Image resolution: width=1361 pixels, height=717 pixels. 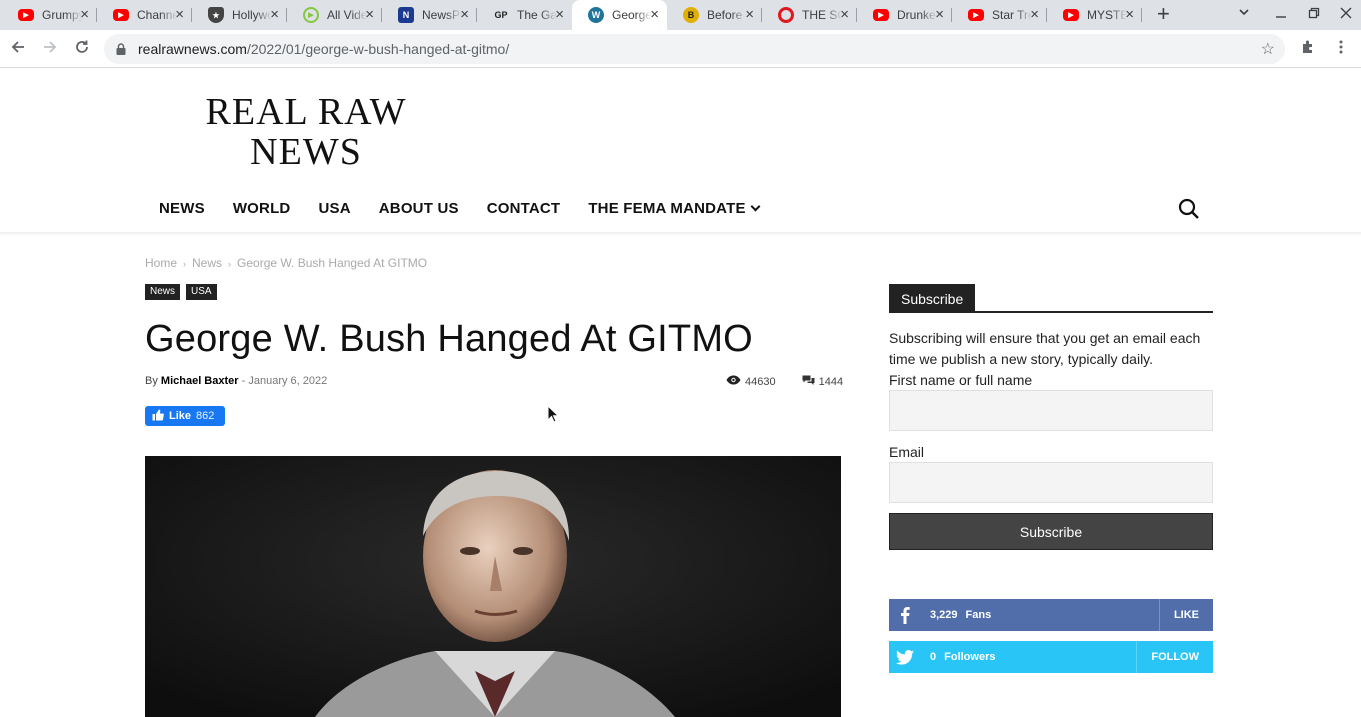 What do you see at coordinates (262, 208) in the screenshot?
I see `nav-item-world: WORLD` at bounding box center [262, 208].